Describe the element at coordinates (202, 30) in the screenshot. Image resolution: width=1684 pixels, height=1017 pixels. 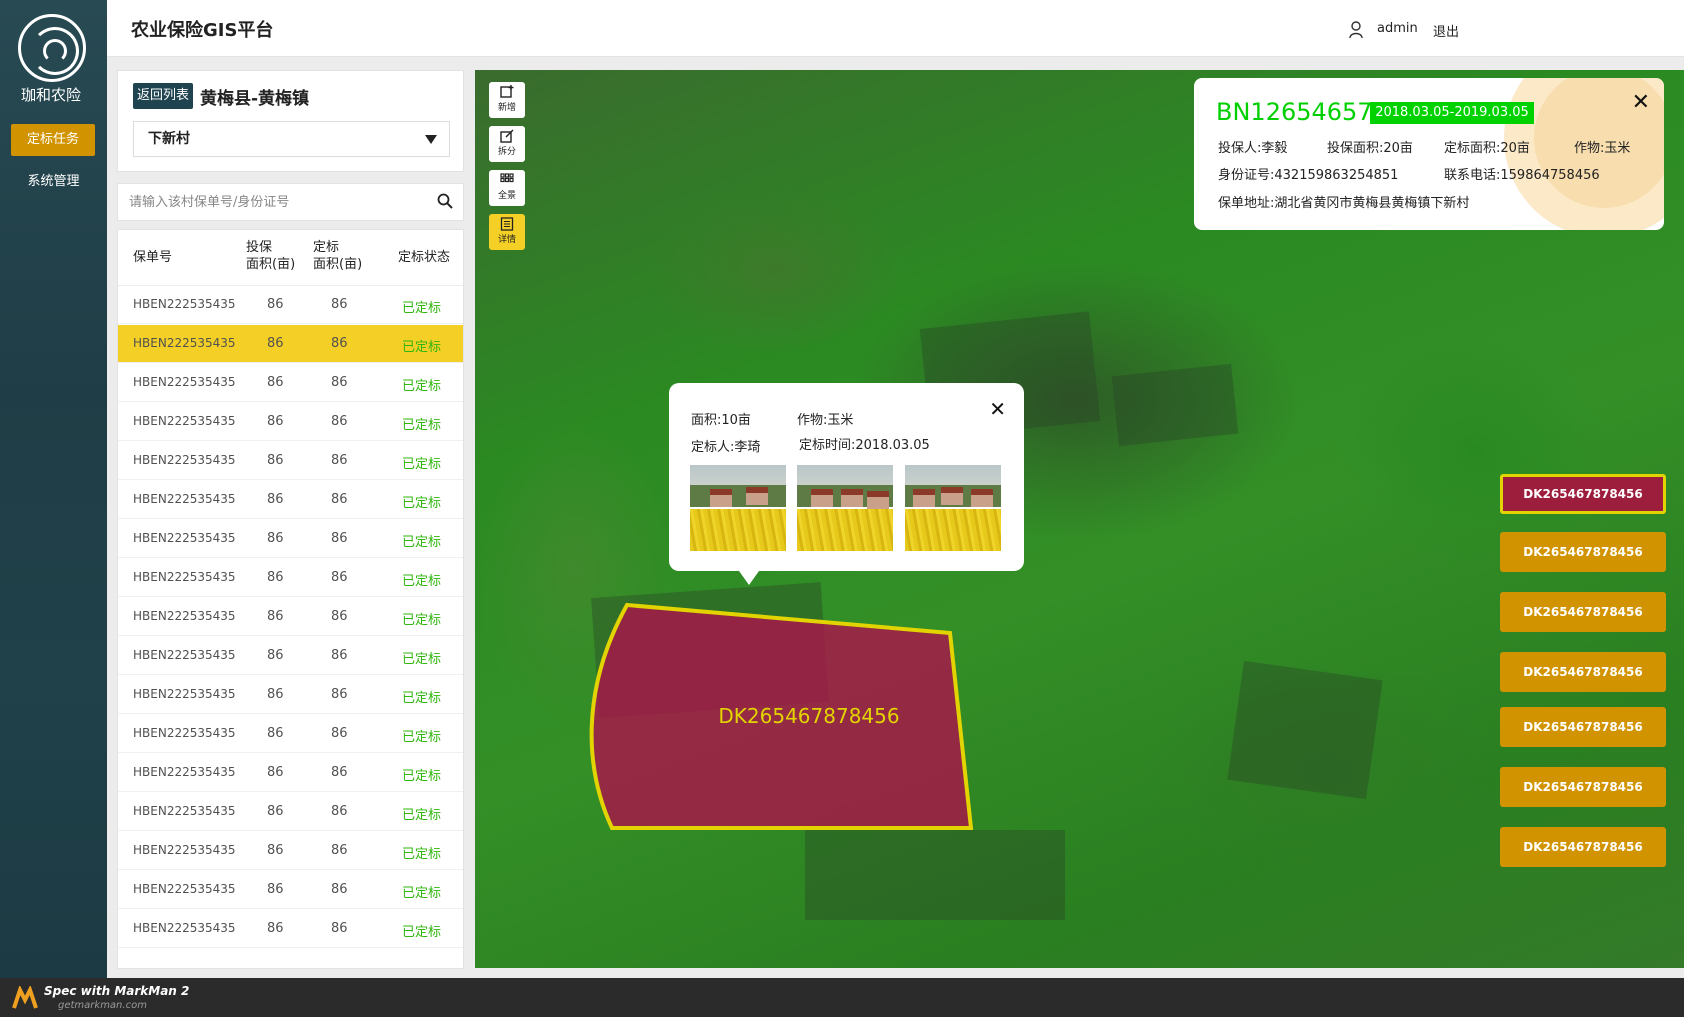
I see `page-title: 农业保险GIS平台` at that location.